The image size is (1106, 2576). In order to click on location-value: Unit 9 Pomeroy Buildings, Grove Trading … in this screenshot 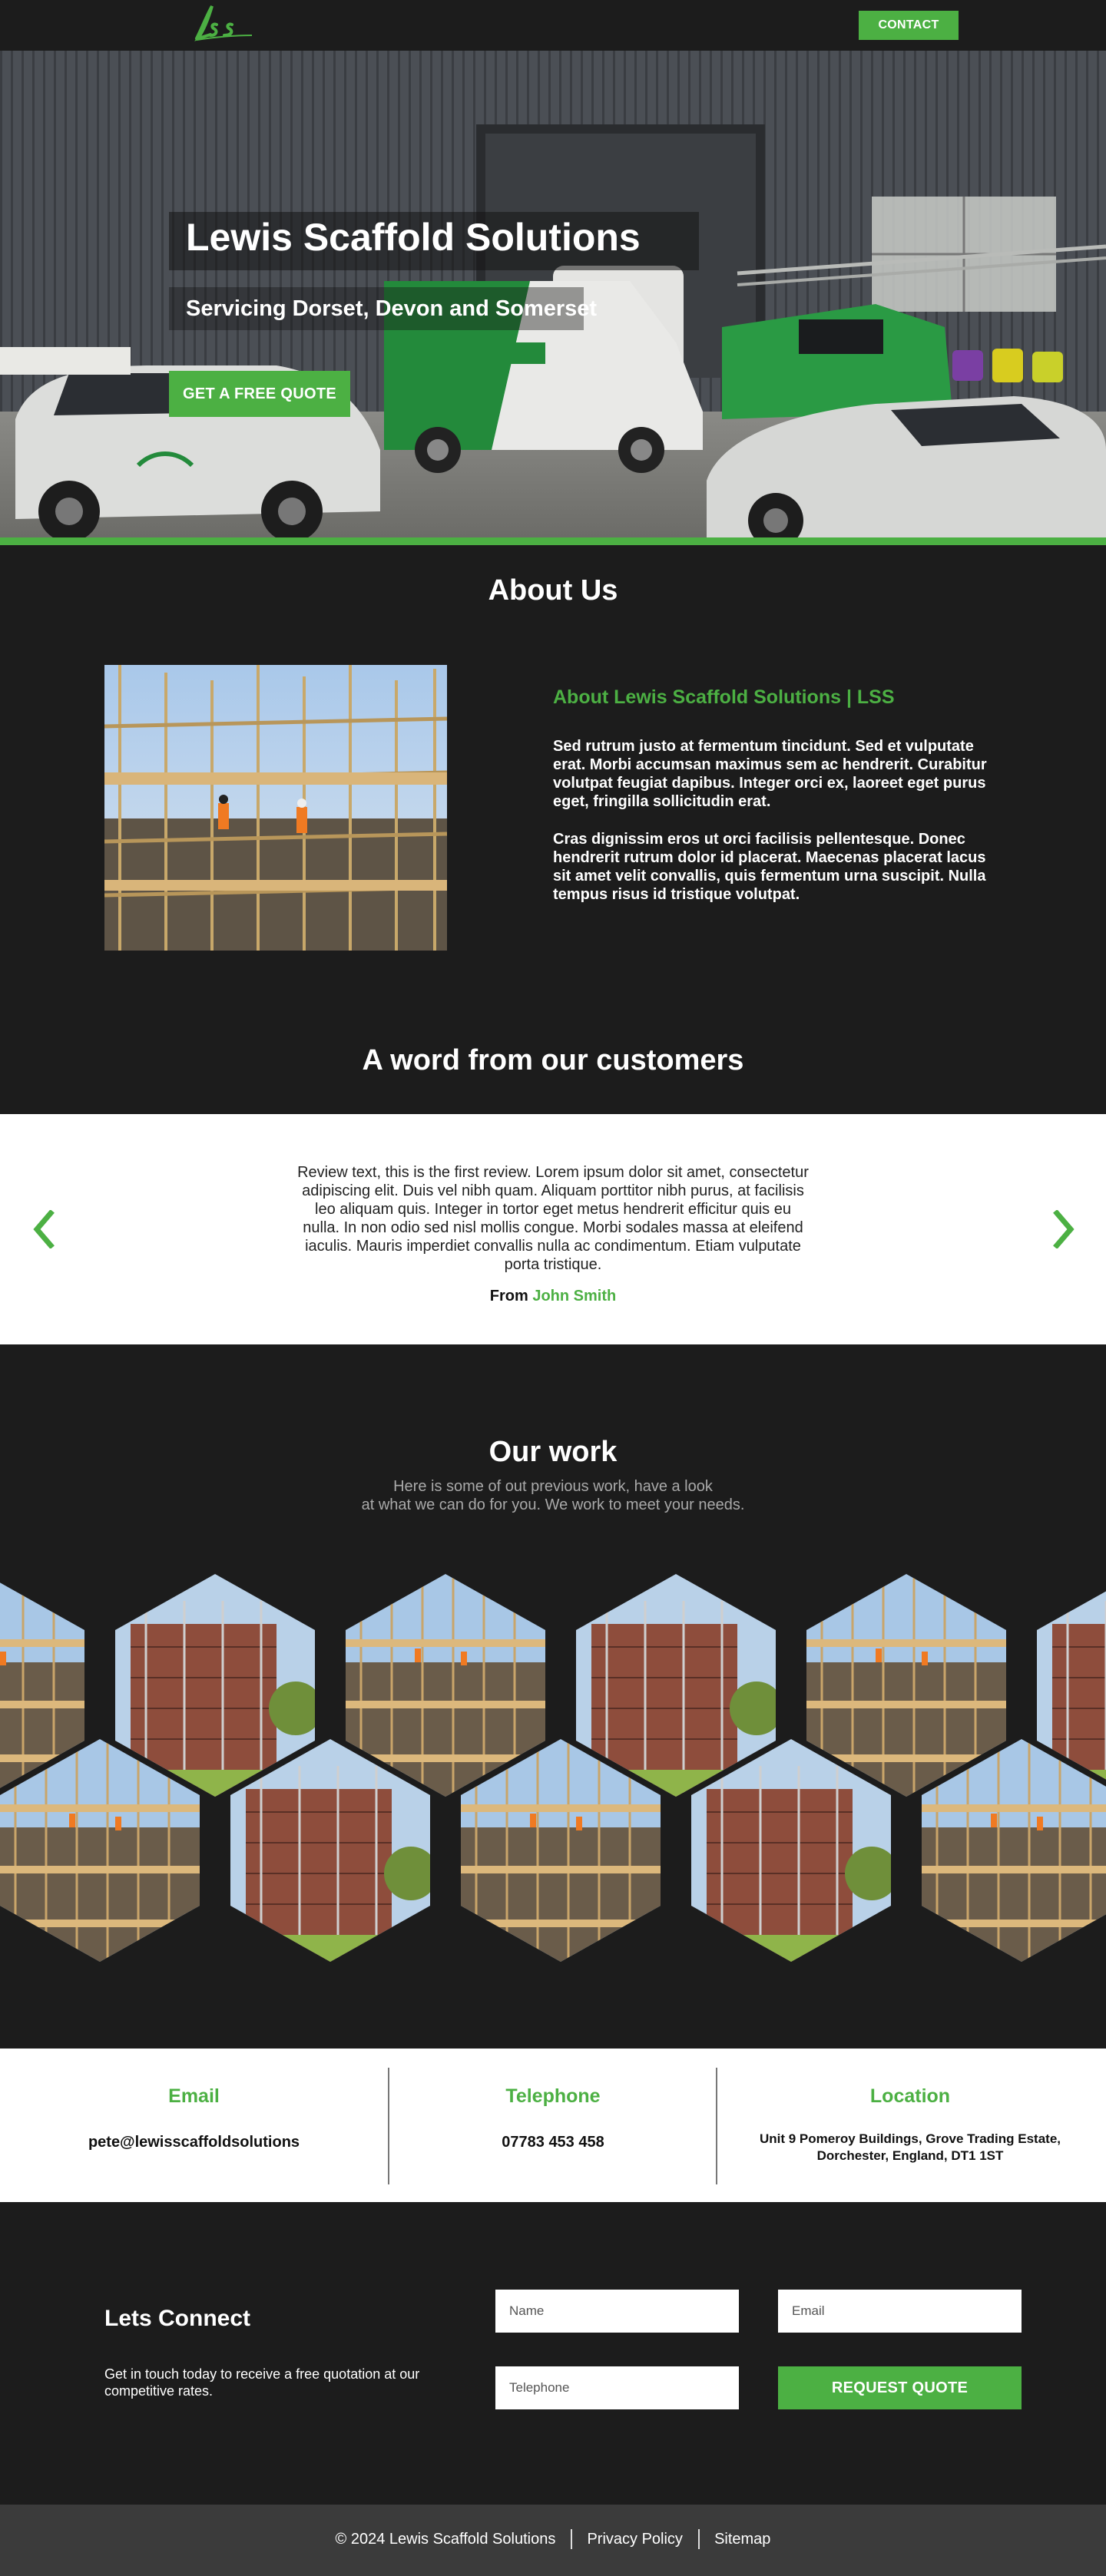, I will do `click(910, 2147)`.